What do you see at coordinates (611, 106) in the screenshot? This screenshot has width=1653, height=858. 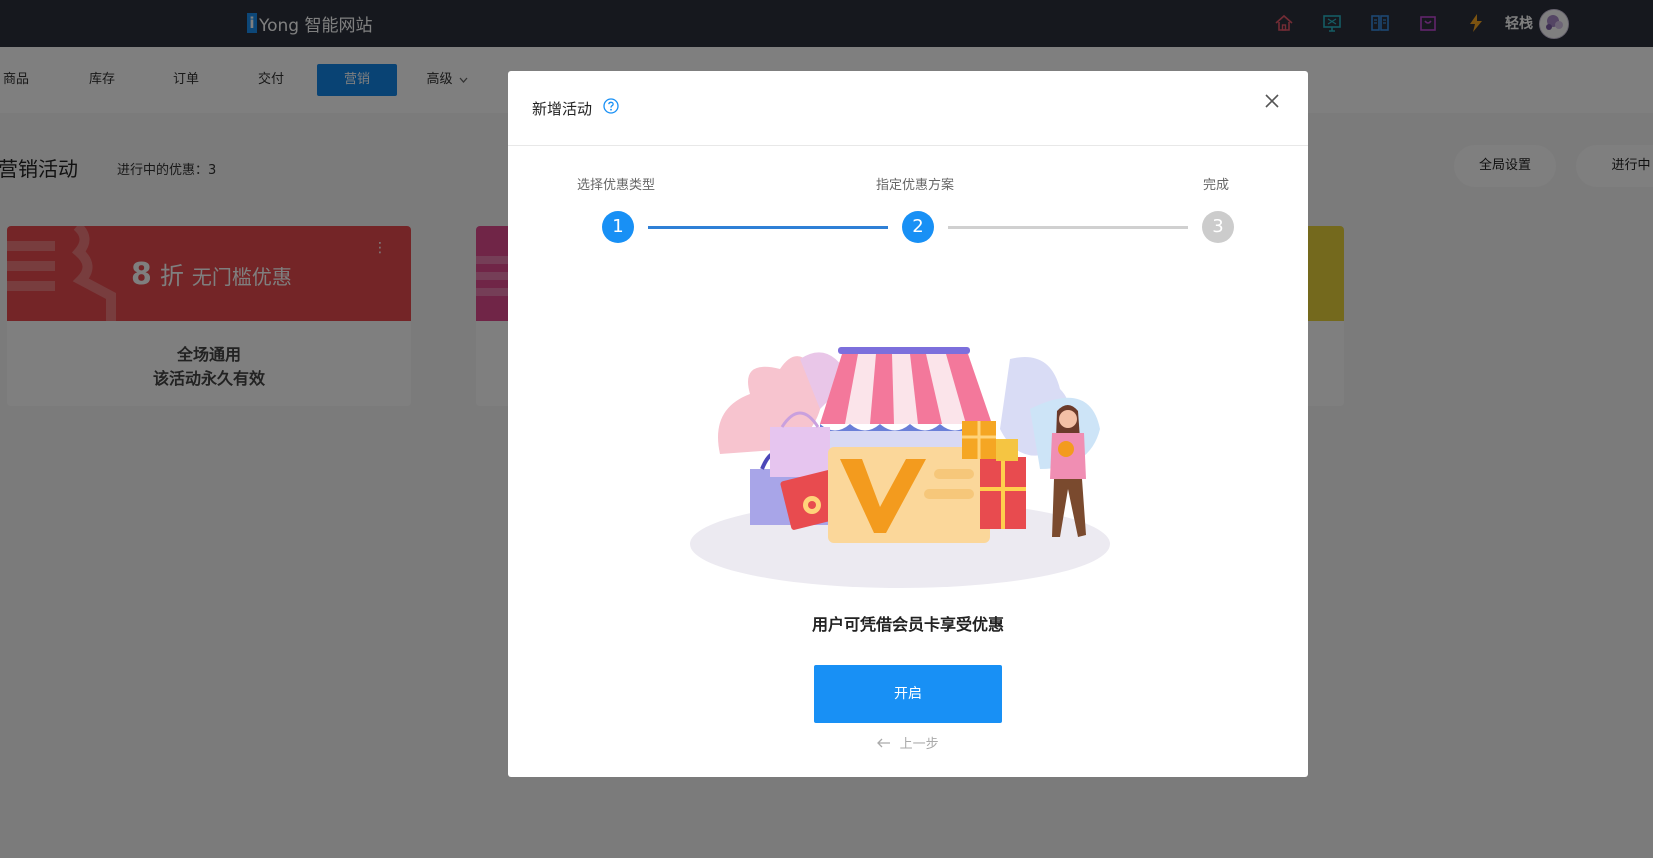 I see `question-circle-icon` at bounding box center [611, 106].